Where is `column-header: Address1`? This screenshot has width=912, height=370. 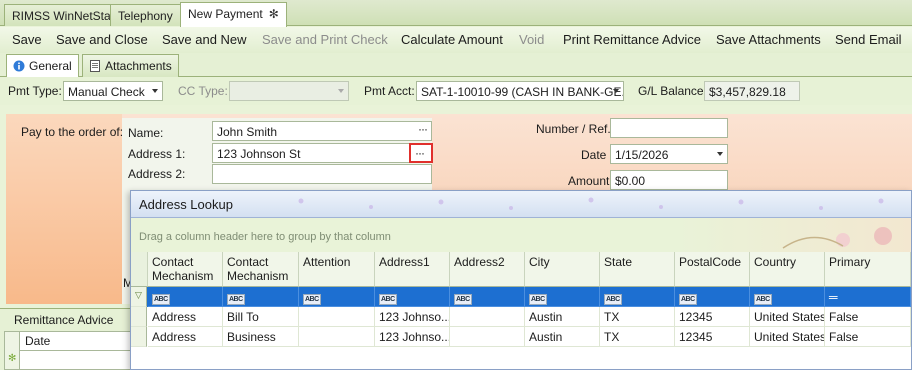 column-header: Address1 is located at coordinates (412, 269).